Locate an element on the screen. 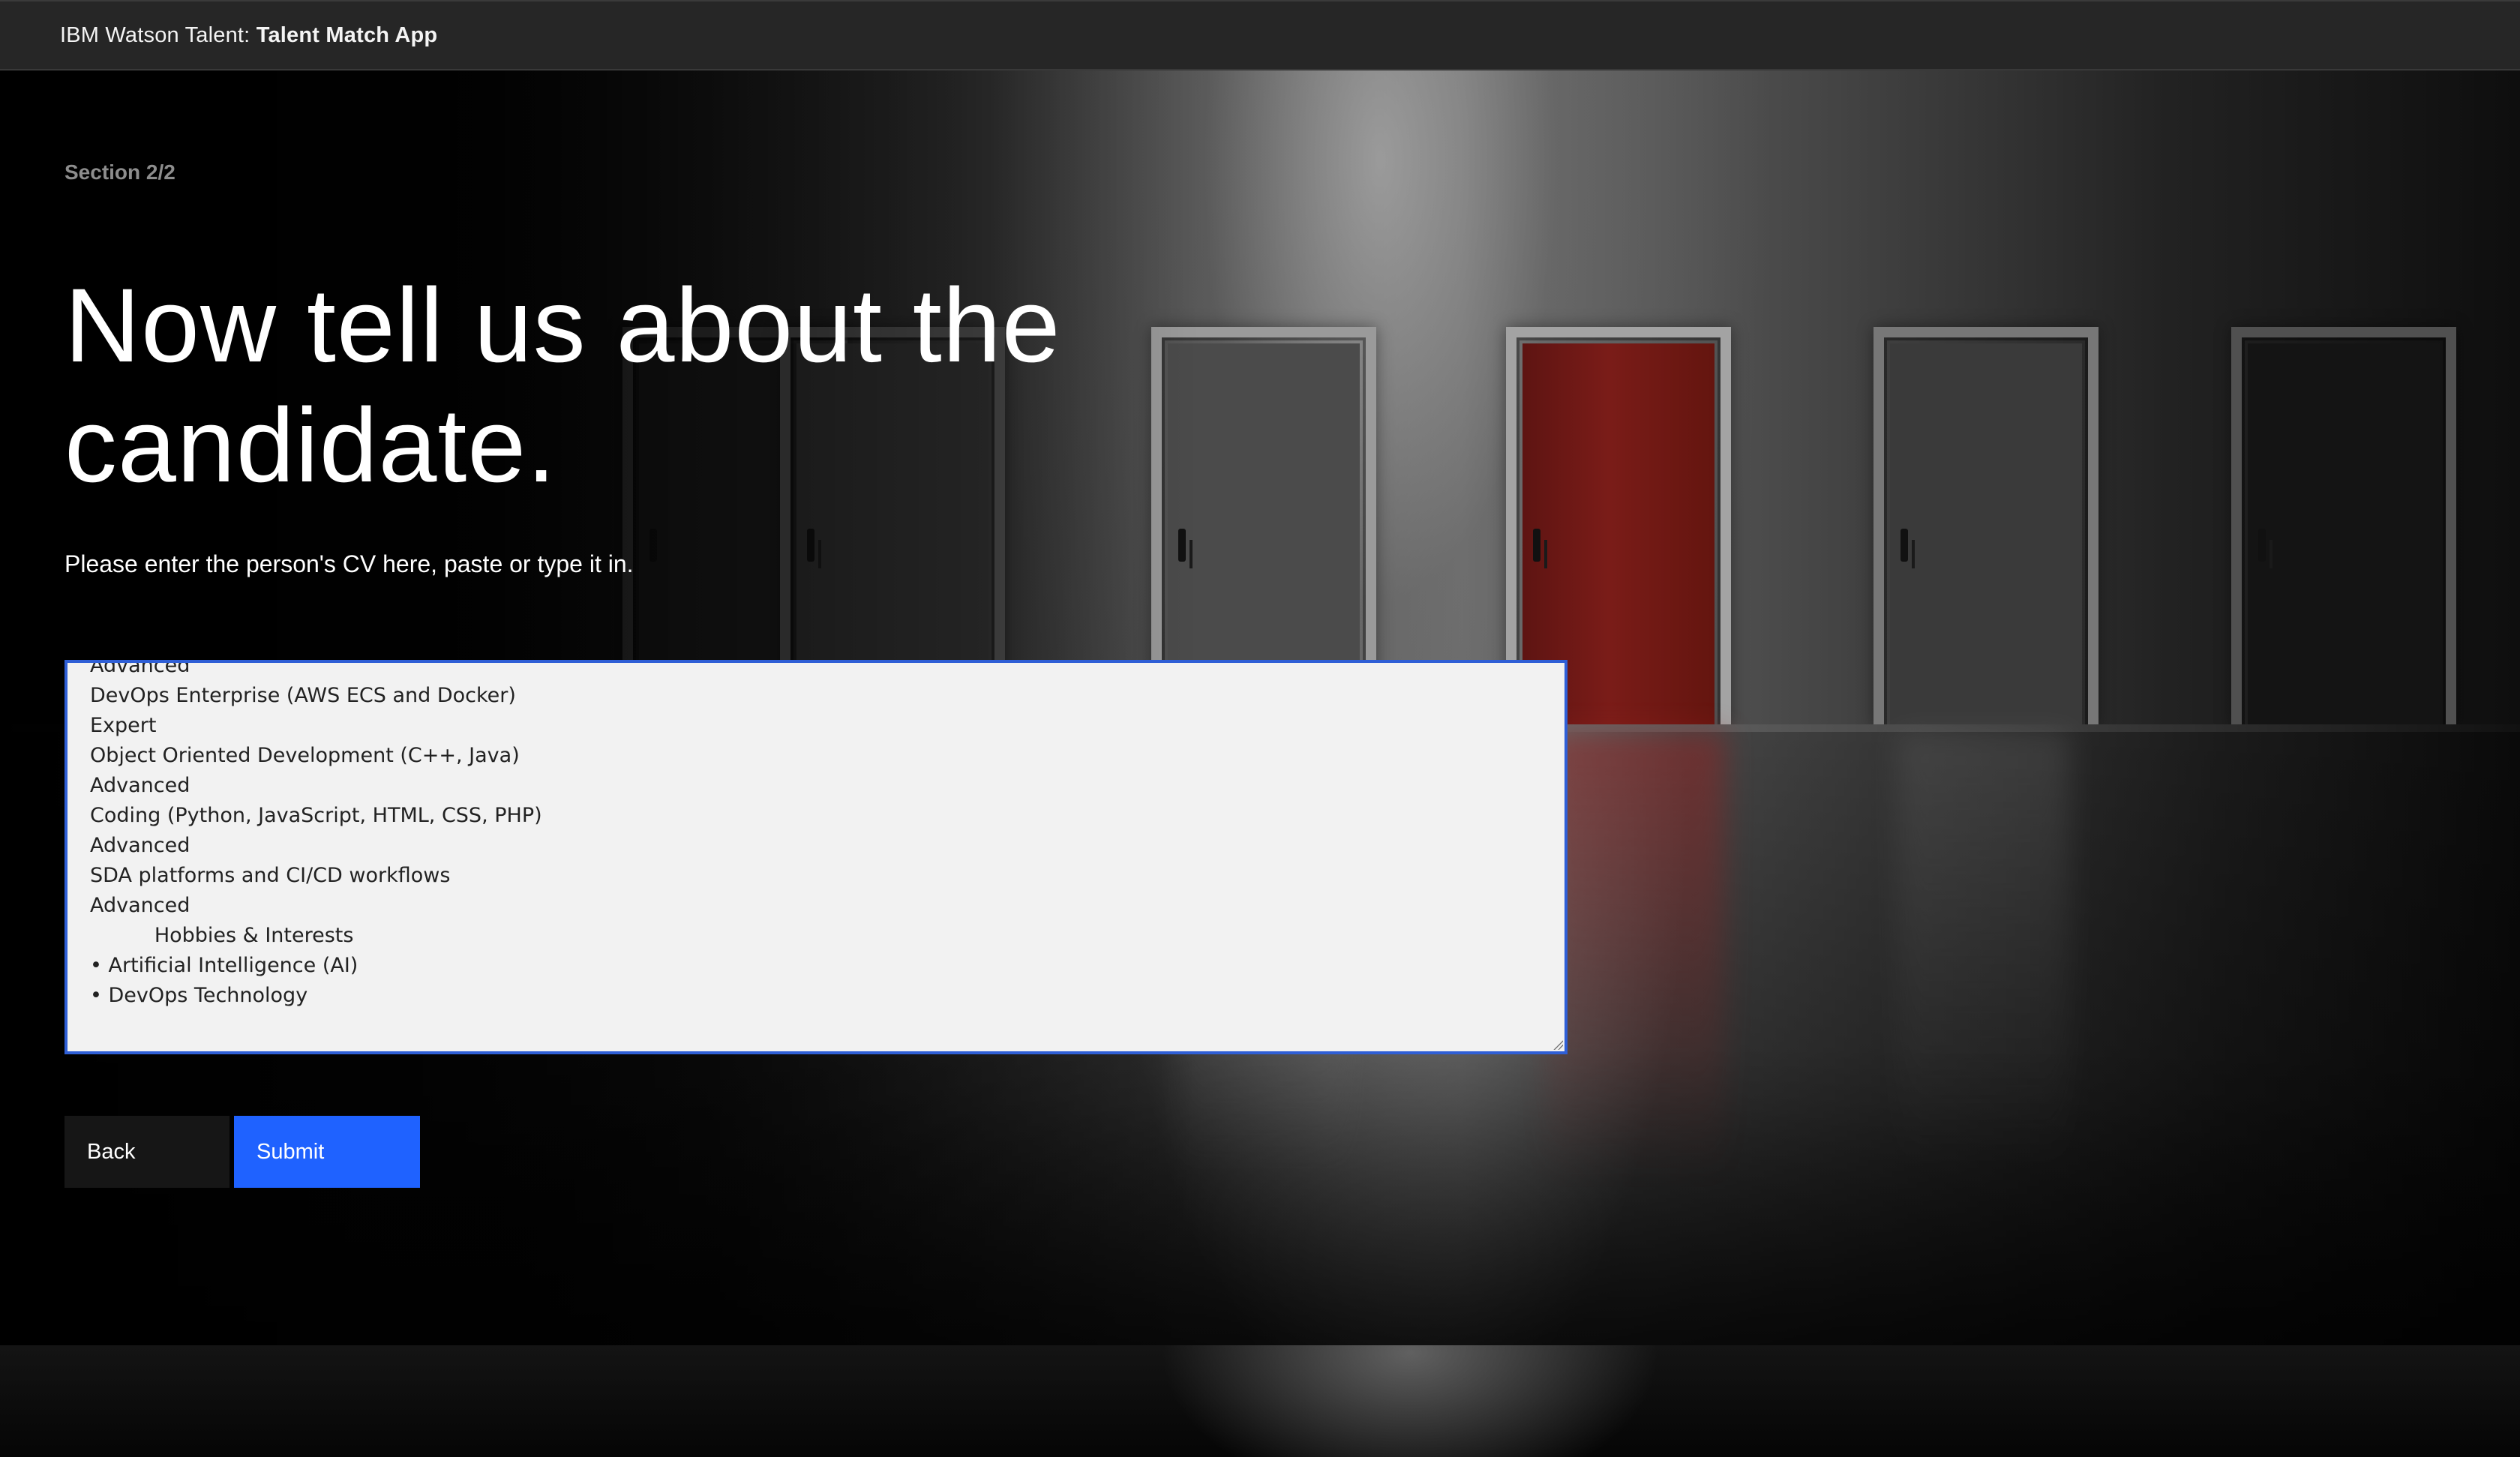  page-title: Now tell us about the candidate. is located at coordinates (562, 385).